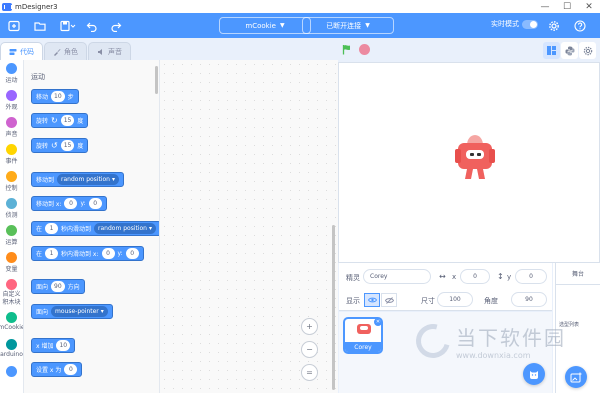 This screenshot has height=393, width=600. What do you see at coordinates (11, 292) in the screenshot?
I see `category-my-blocks: 自定义积木块` at bounding box center [11, 292].